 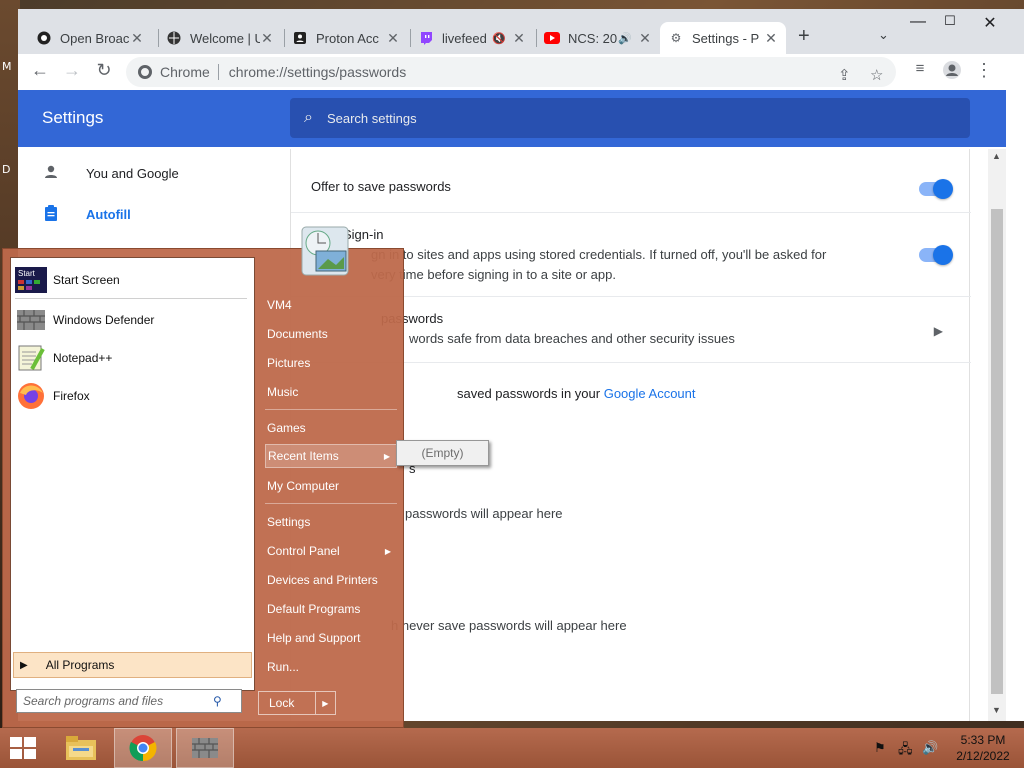 I want to click on globe-icon, so click(x=174, y=38).